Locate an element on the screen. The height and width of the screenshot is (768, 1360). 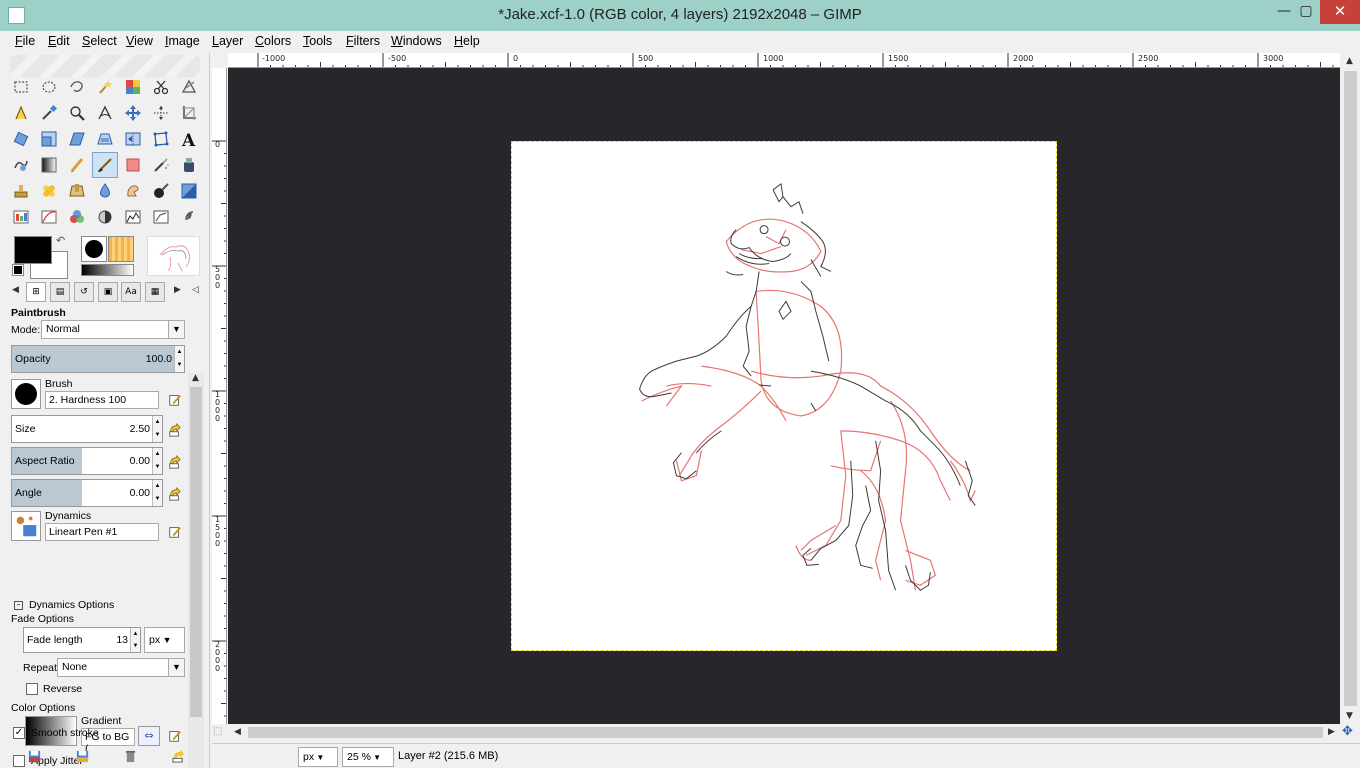
scroll-left-icon: ◀ is located at coordinates (237, 732).